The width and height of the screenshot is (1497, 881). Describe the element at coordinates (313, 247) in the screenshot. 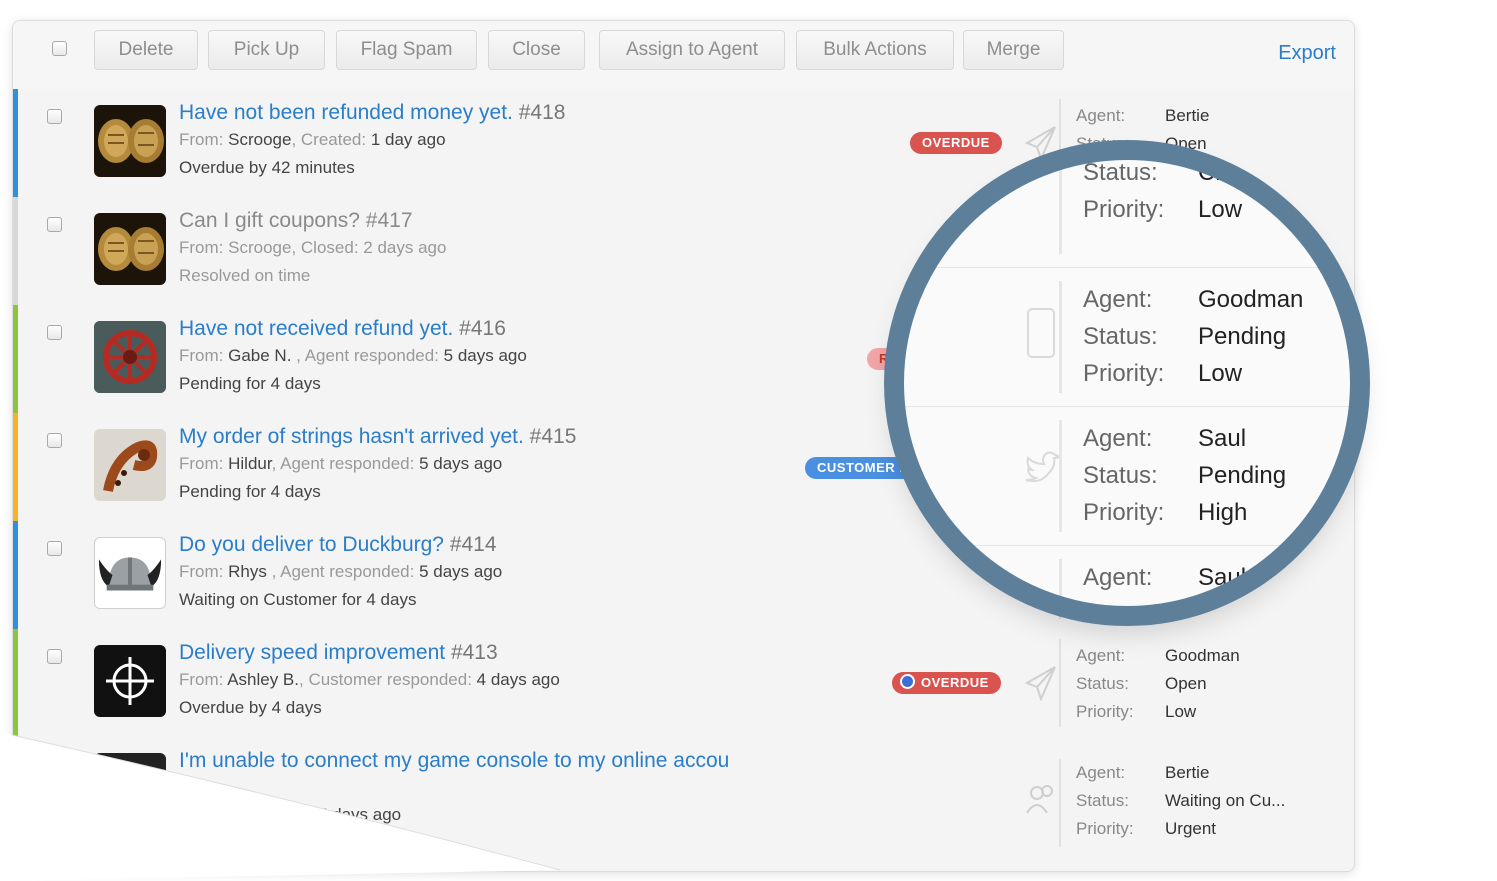

I see `ticket-meta: From: Scrooge, Closed: 2 days ago` at that location.